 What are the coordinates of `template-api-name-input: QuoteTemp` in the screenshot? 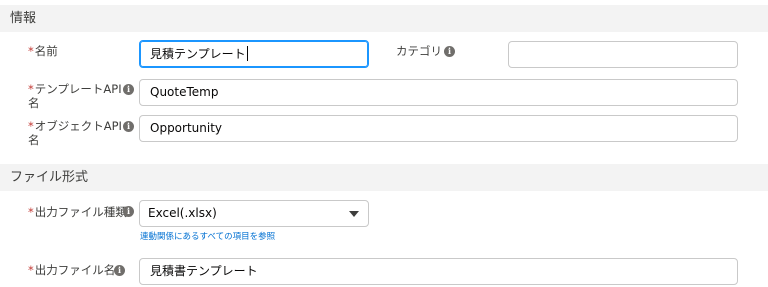 It's located at (438, 92).